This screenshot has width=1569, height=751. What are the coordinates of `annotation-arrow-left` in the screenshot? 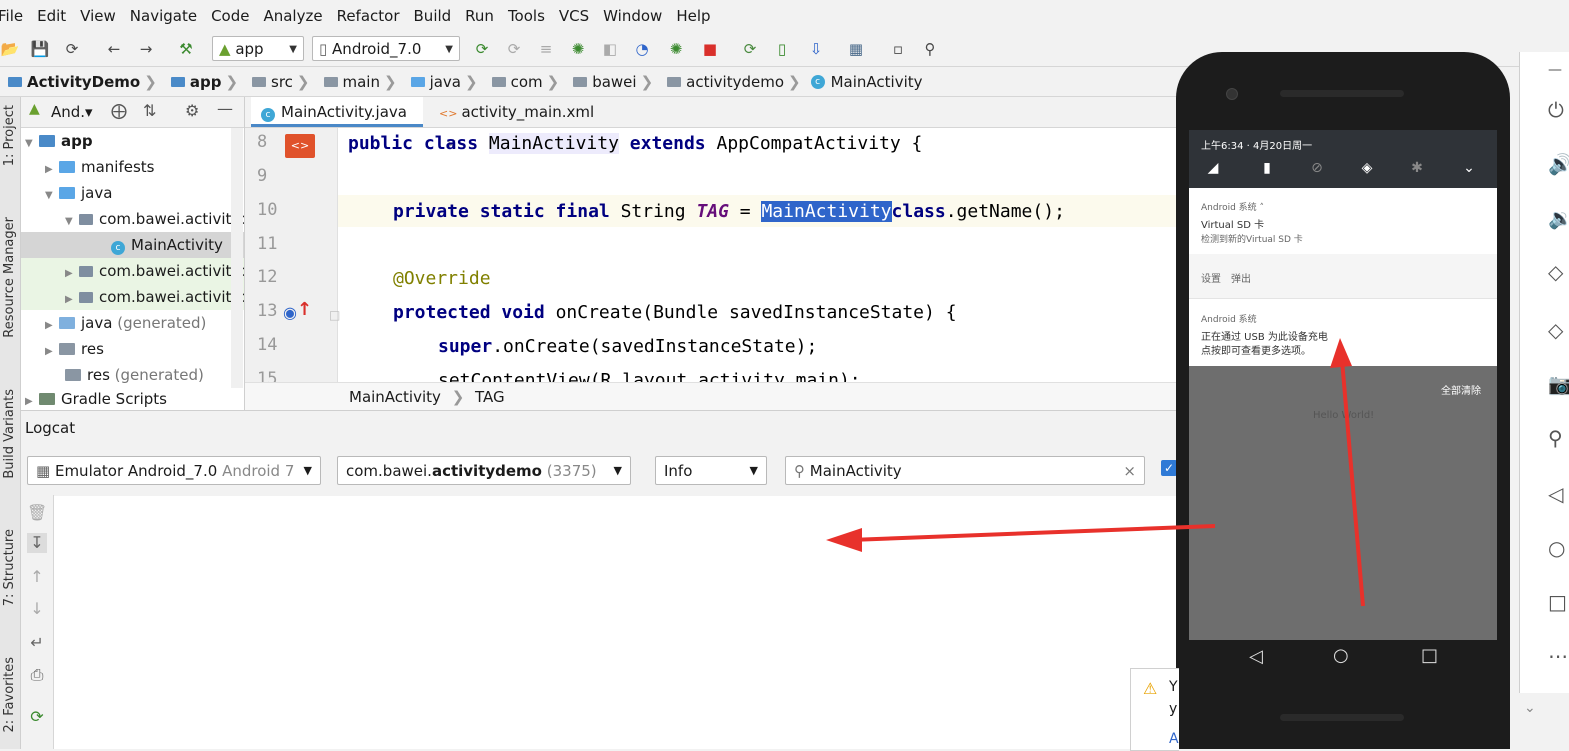 It's located at (1032, 533).